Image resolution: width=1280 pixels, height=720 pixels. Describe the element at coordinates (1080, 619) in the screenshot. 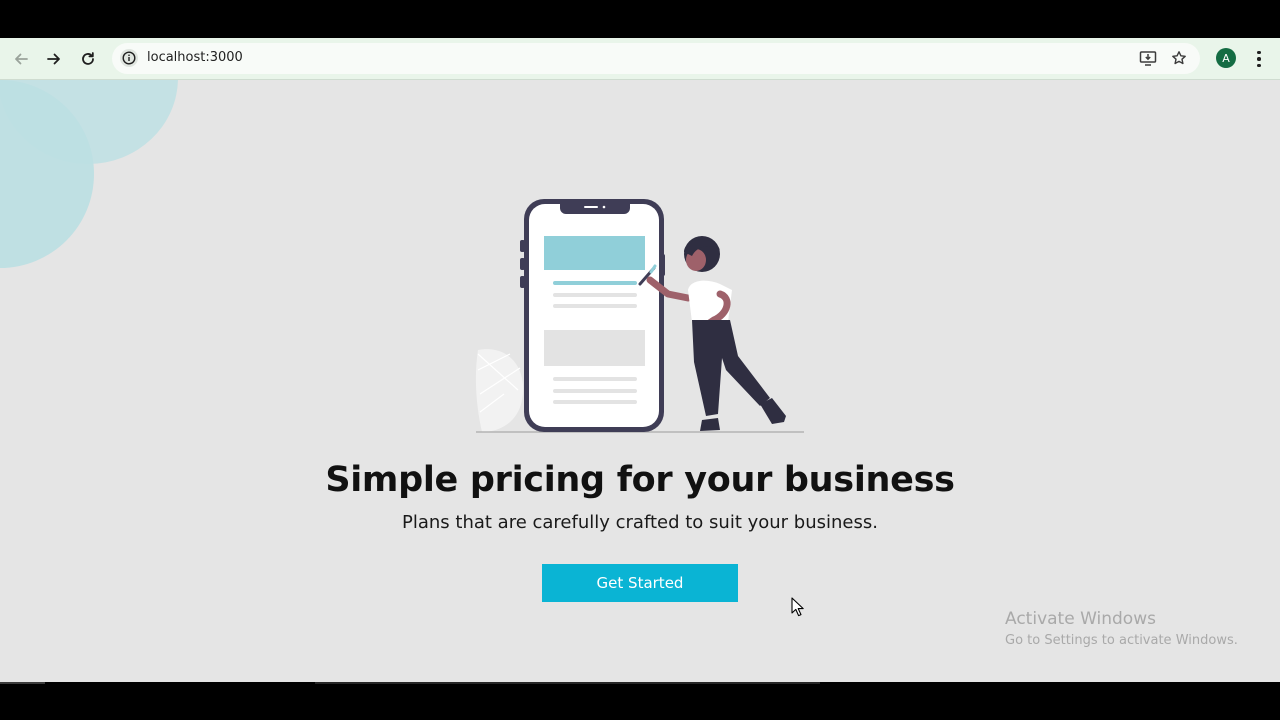

I see `watermark-title: Activate Windows` at that location.